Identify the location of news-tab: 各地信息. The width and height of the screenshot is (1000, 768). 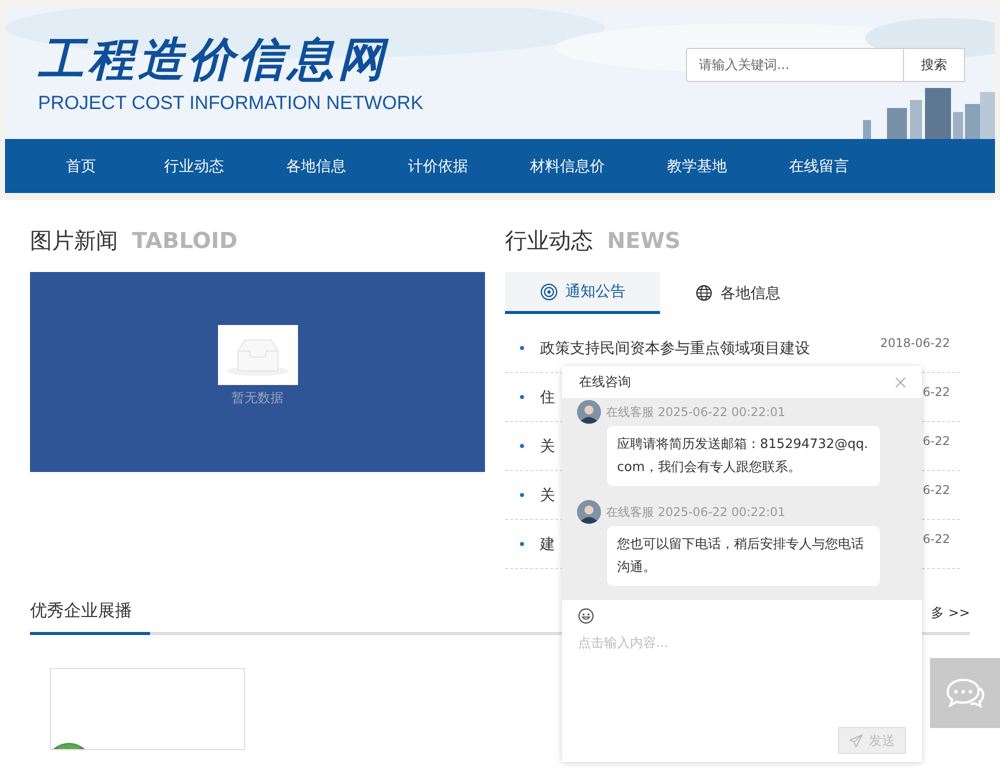
(737, 293).